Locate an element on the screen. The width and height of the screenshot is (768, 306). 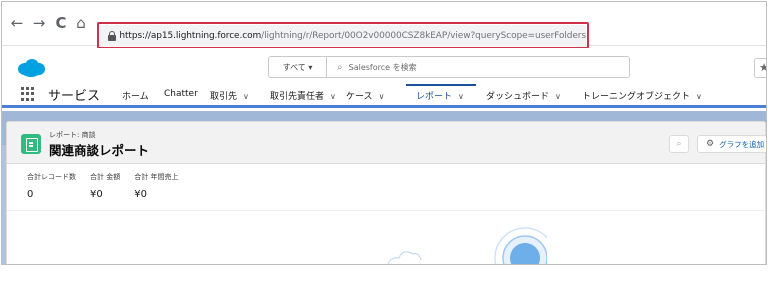
add-chart-button: ⚙ グラフを追加 is located at coordinates (731, 144).